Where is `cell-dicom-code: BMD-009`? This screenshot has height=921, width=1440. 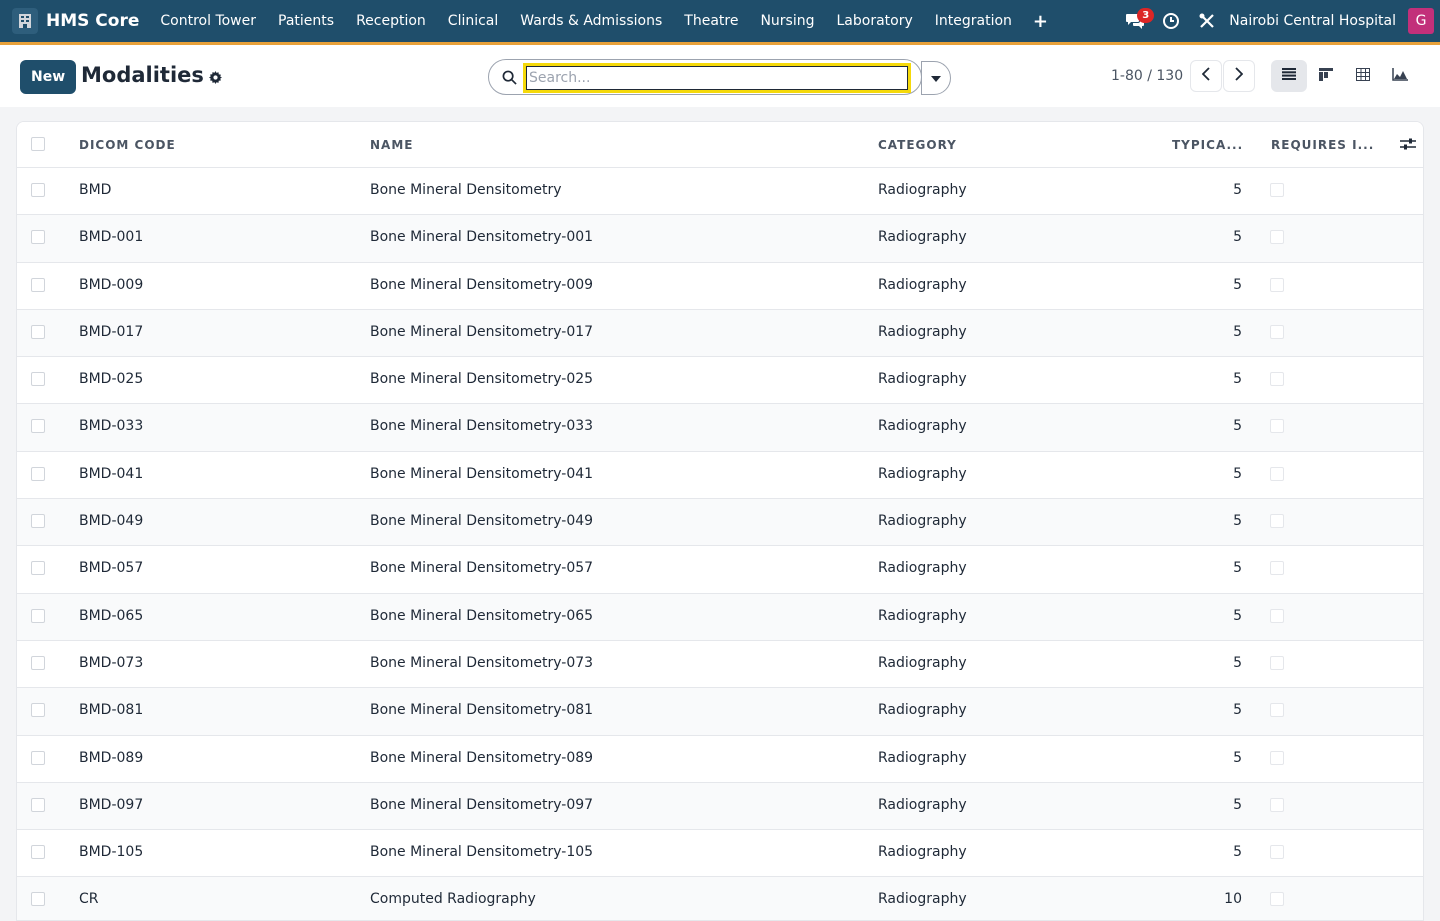 cell-dicom-code: BMD-009 is located at coordinates (111, 284).